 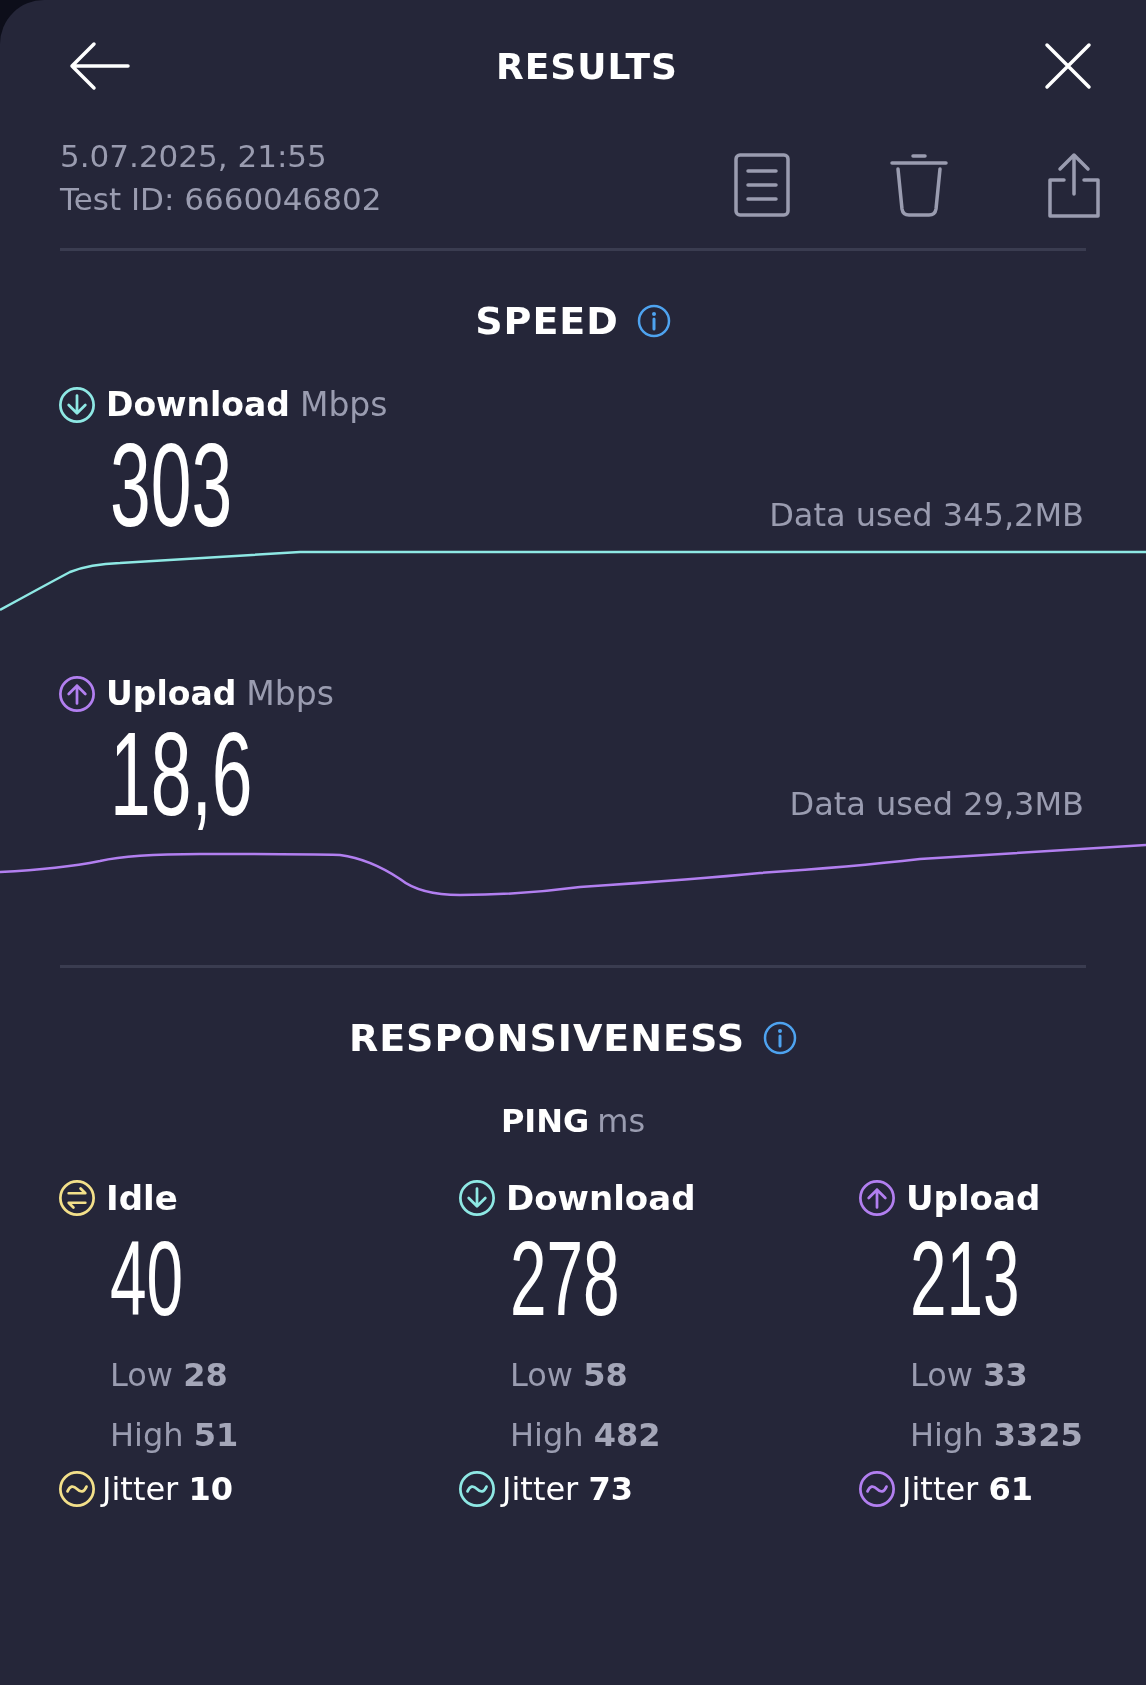 What do you see at coordinates (147, 1278) in the screenshot?
I see `ping-value: 40` at bounding box center [147, 1278].